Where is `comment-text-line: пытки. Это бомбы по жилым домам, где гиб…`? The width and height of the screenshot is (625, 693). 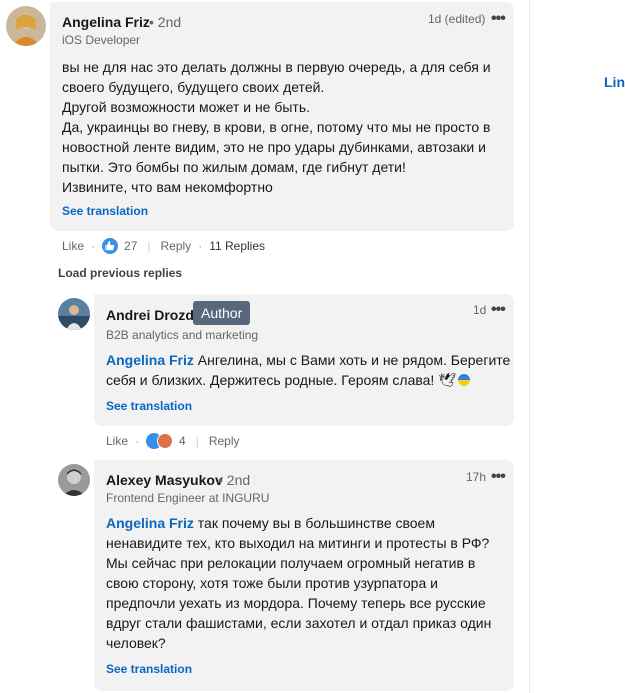 comment-text-line: пытки. Это бомбы по жилым домам, где гиб… is located at coordinates (234, 167).